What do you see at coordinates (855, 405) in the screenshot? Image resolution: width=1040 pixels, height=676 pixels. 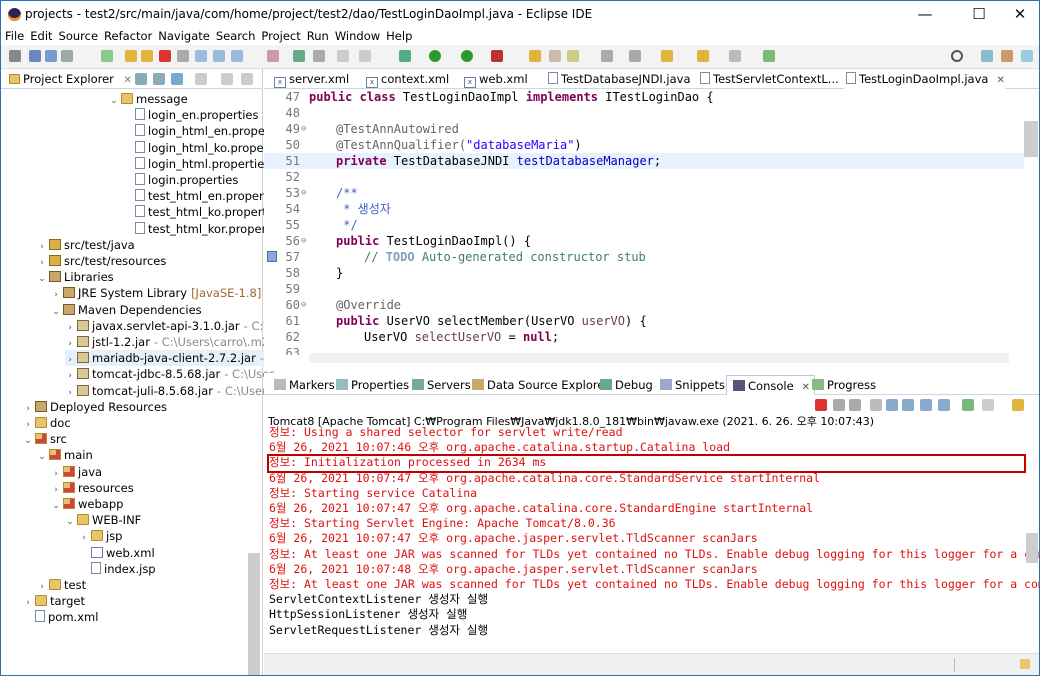 I see `remove-all-icon` at bounding box center [855, 405].